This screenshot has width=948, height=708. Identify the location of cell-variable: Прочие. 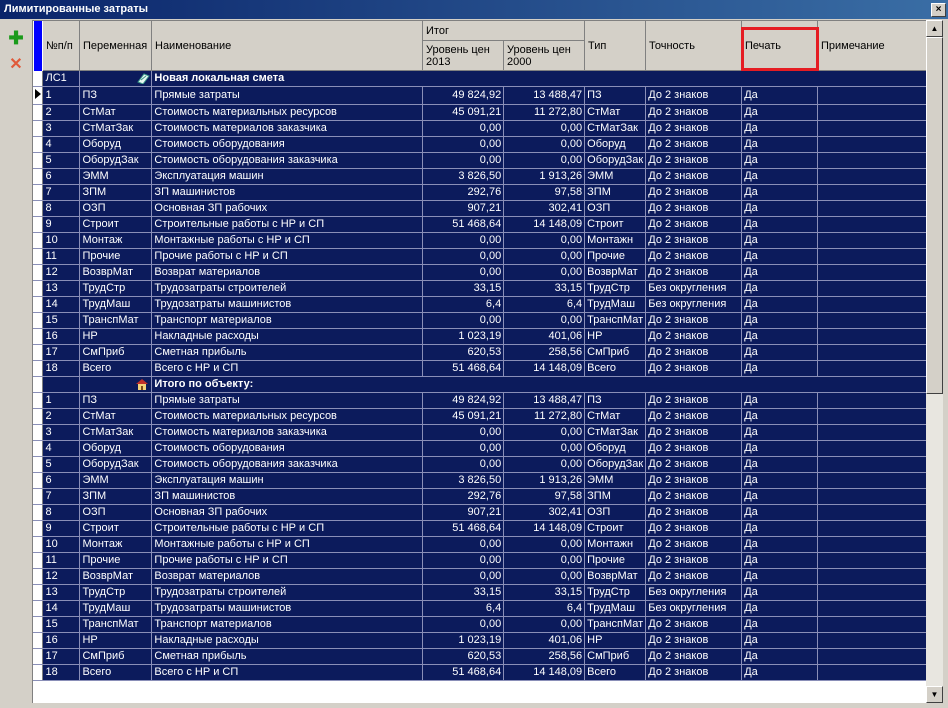
(116, 256).